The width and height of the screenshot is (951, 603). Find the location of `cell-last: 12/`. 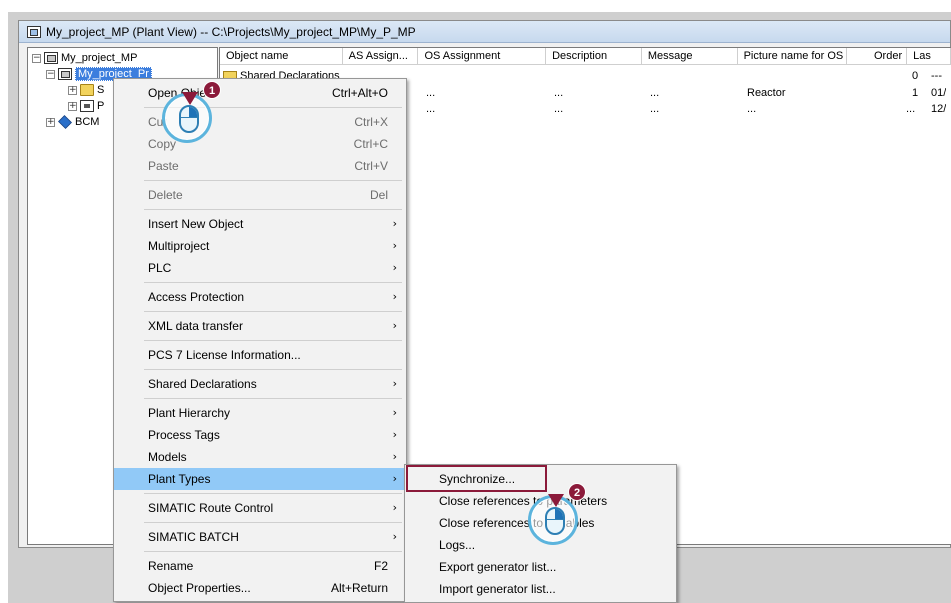

cell-last: 12/ is located at coordinates (939, 109).